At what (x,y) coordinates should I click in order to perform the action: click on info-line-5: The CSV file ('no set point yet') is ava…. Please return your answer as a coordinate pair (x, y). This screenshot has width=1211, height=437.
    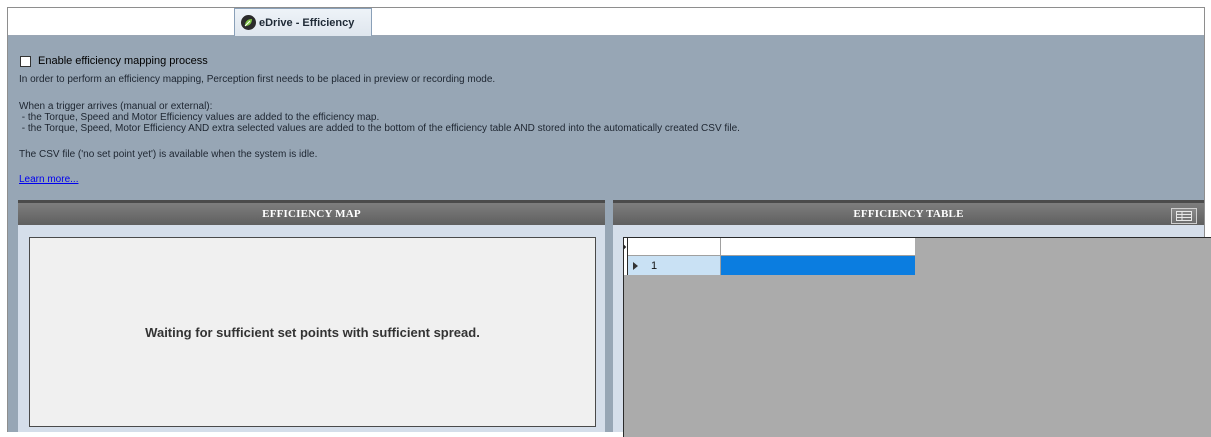
    Looking at the image, I should click on (168, 154).